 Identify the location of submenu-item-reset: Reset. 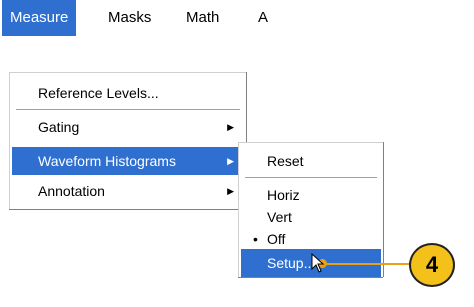
(311, 161).